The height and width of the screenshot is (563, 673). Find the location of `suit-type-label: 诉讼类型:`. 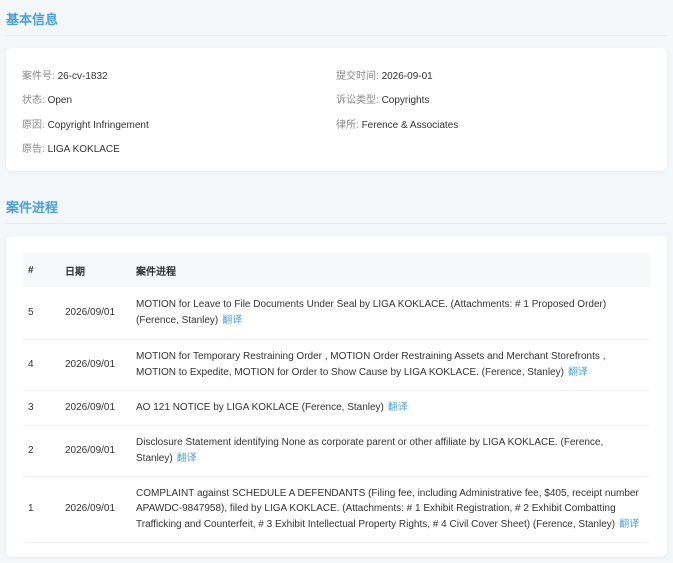

suit-type-label: 诉讼类型: is located at coordinates (357, 100).